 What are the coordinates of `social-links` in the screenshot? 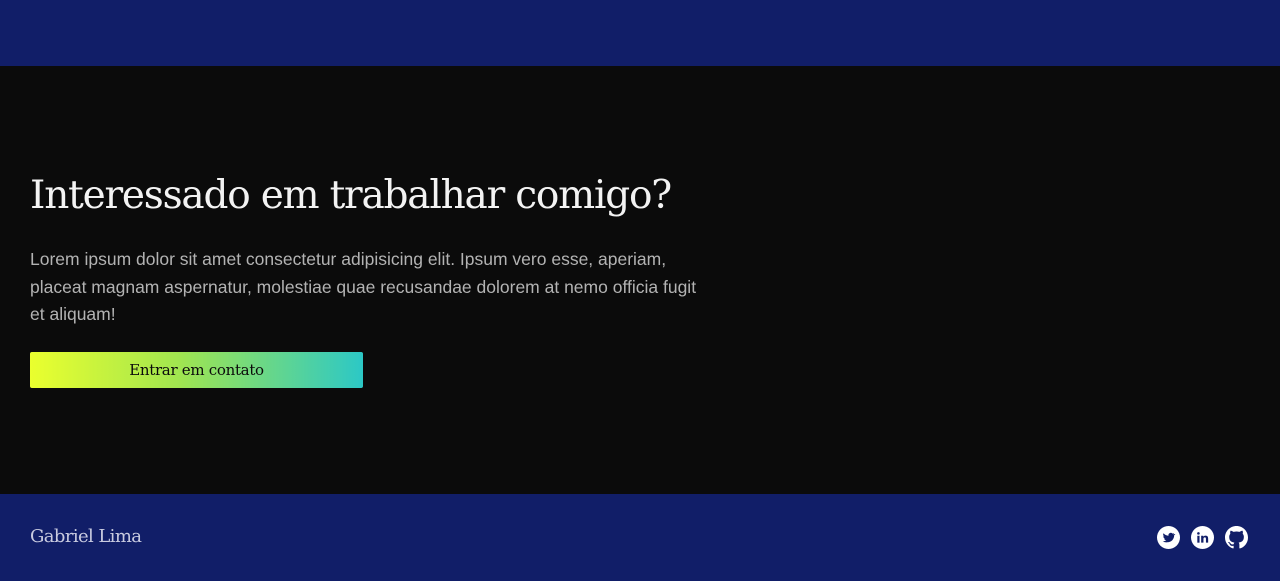 It's located at (1202, 537).